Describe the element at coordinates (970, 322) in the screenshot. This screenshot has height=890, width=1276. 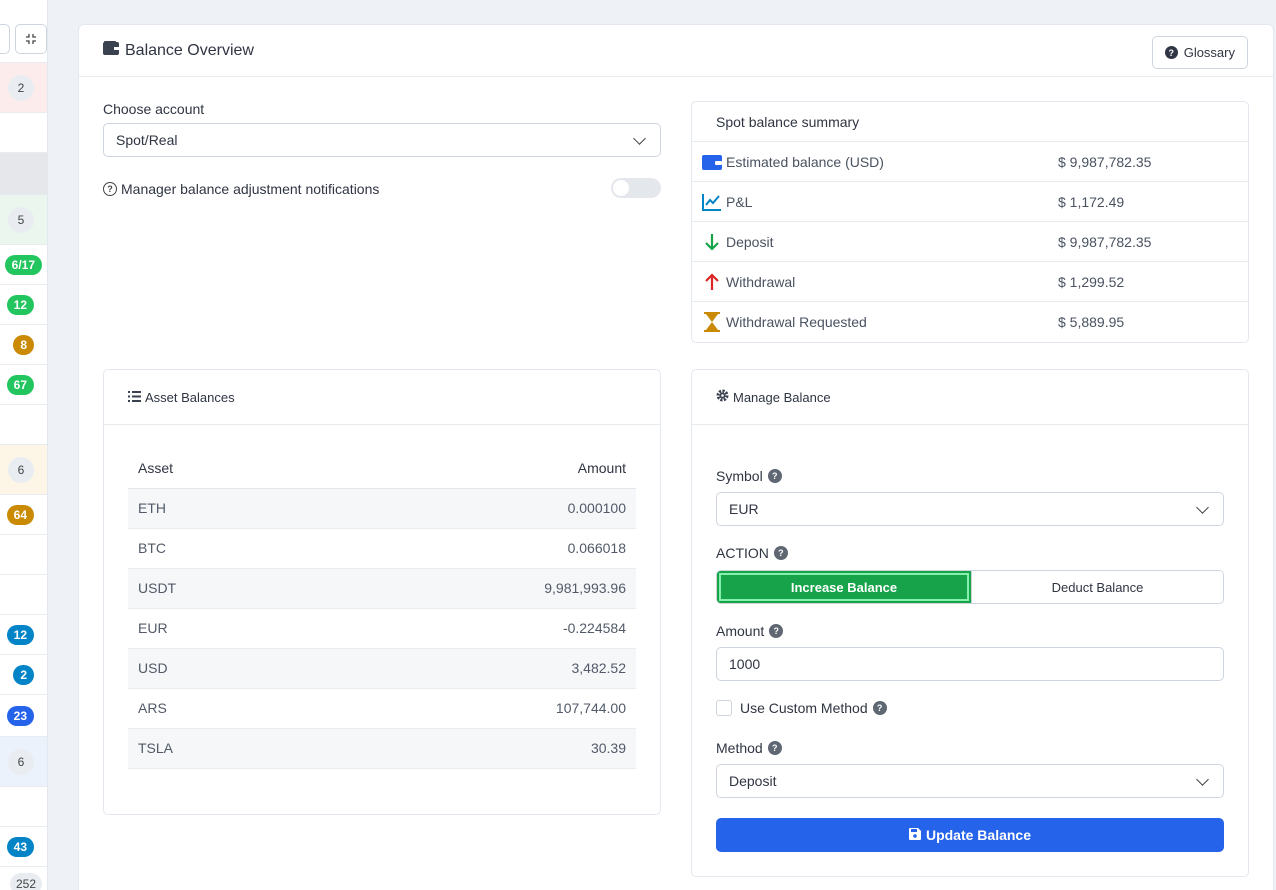
I see `summary-row-withdrawal-requested: Withdrawal Requested $ 5,889.95` at that location.